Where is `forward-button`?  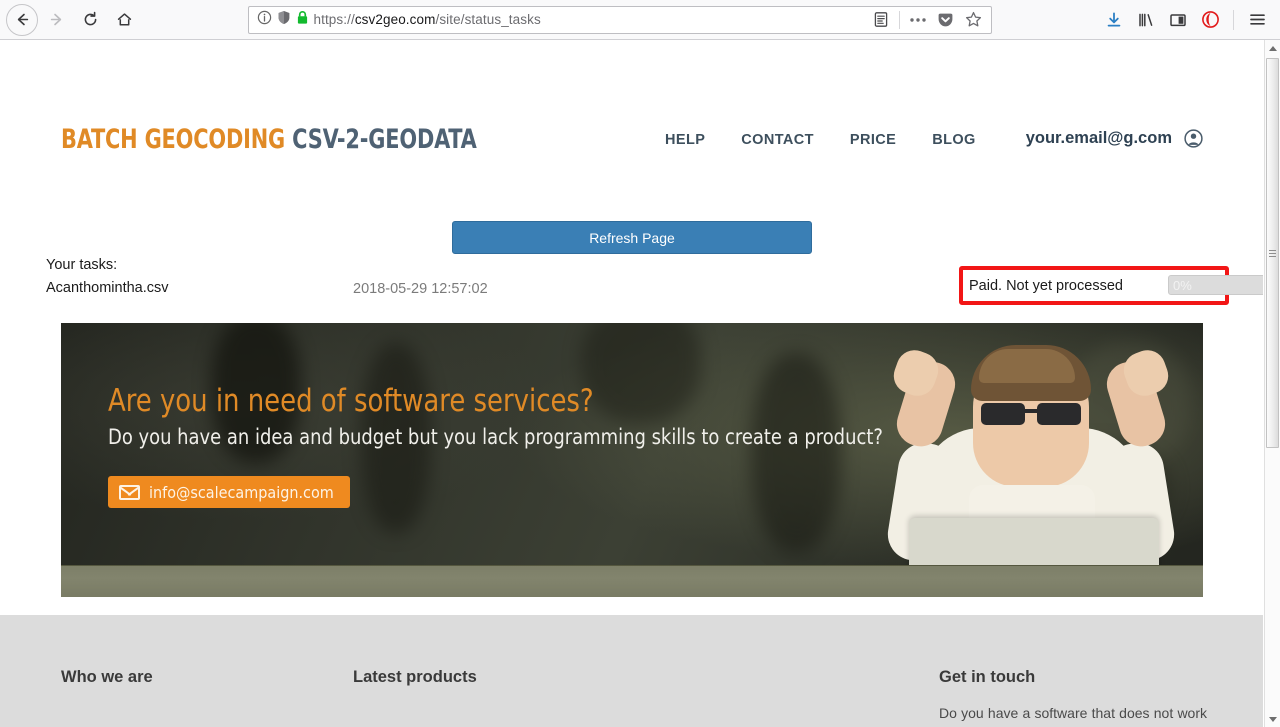
forward-button is located at coordinates (56, 20).